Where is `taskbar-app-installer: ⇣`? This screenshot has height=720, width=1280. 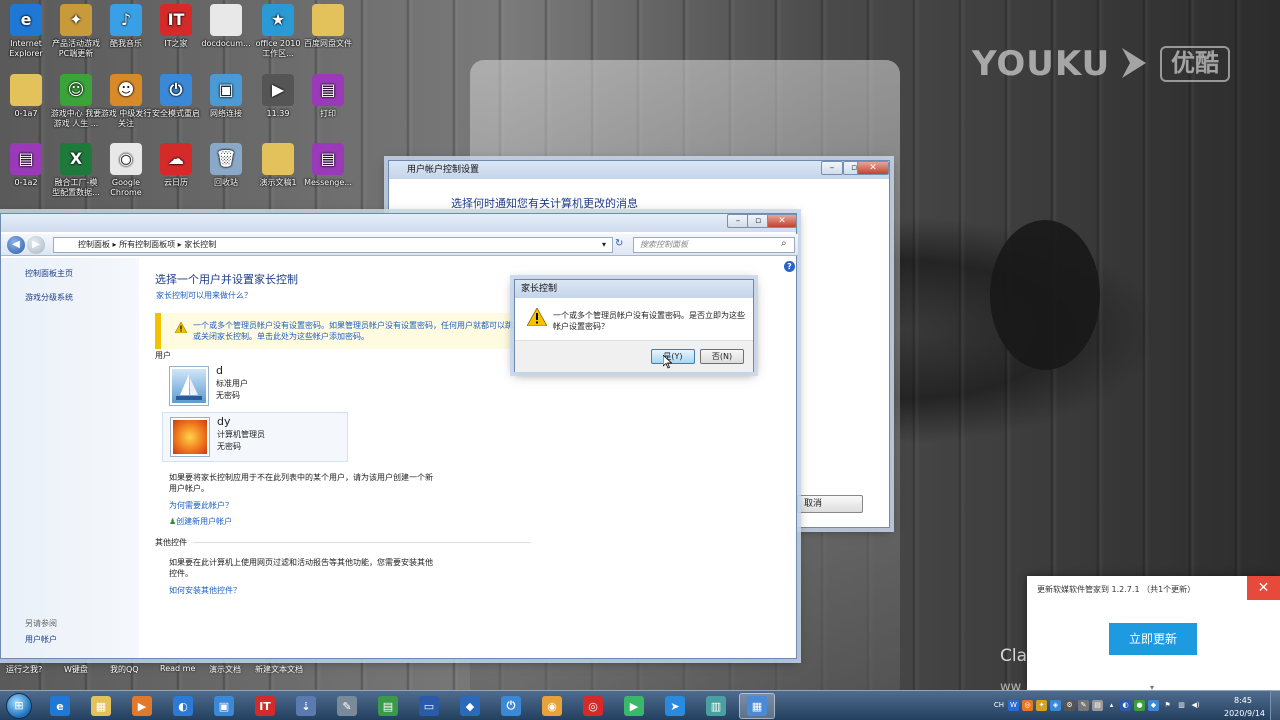
taskbar-app-installer: ⇣ is located at coordinates (306, 706).